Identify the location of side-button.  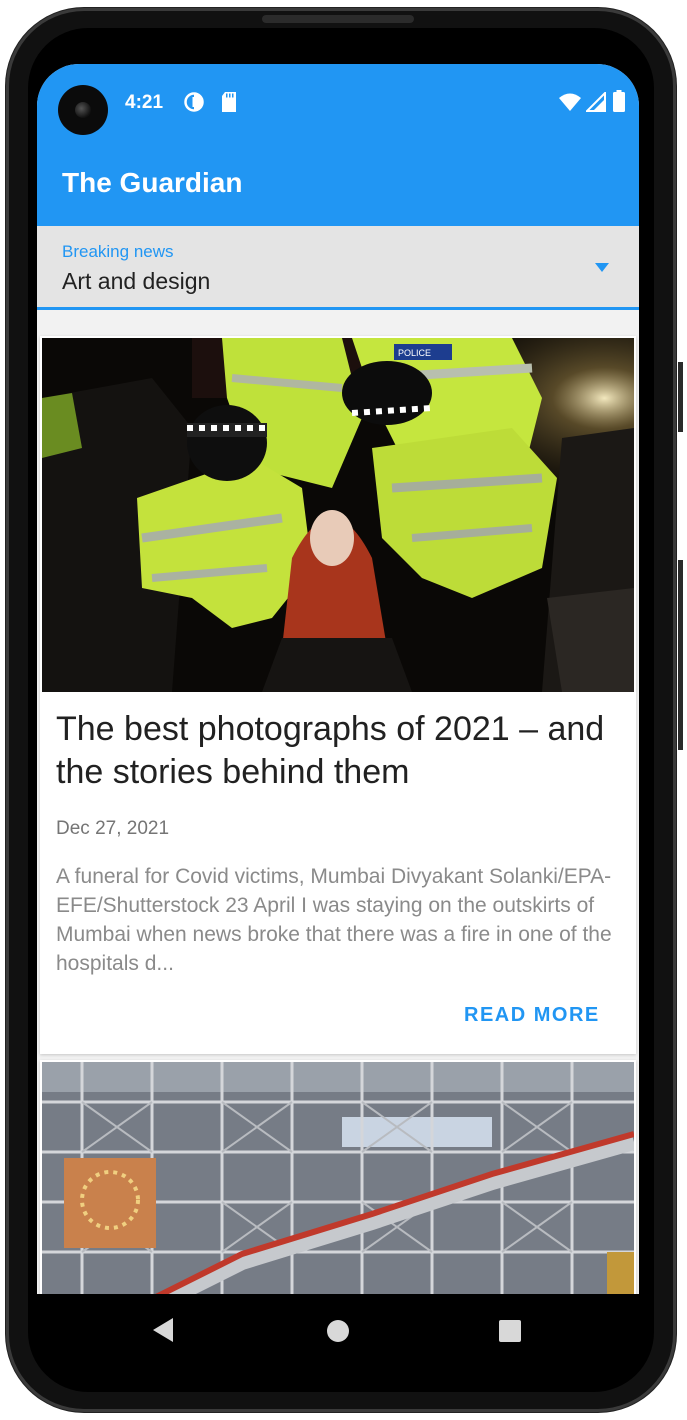
(680, 397).